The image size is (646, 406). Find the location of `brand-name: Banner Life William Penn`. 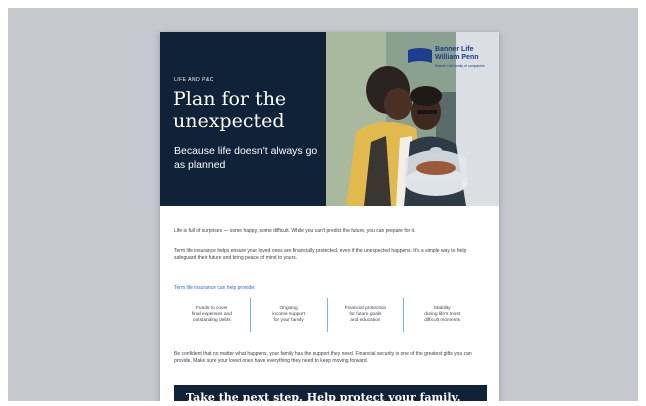

brand-name: Banner Life William Penn is located at coordinates (457, 54).